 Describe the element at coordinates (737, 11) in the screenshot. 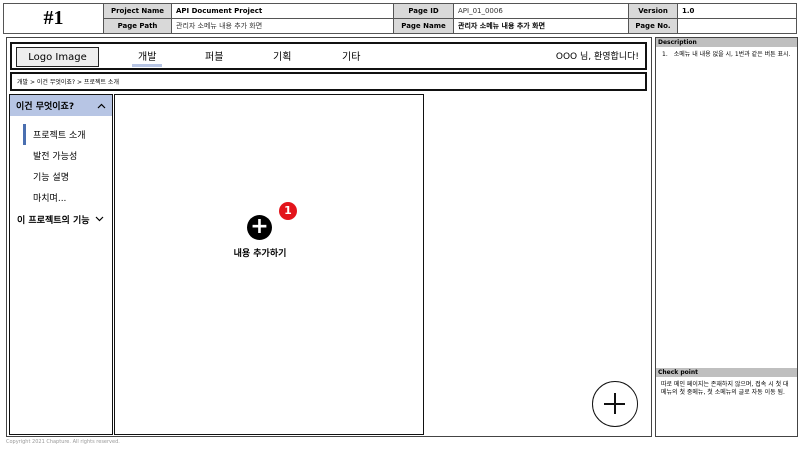

I see `version-value: 1.0` at that location.